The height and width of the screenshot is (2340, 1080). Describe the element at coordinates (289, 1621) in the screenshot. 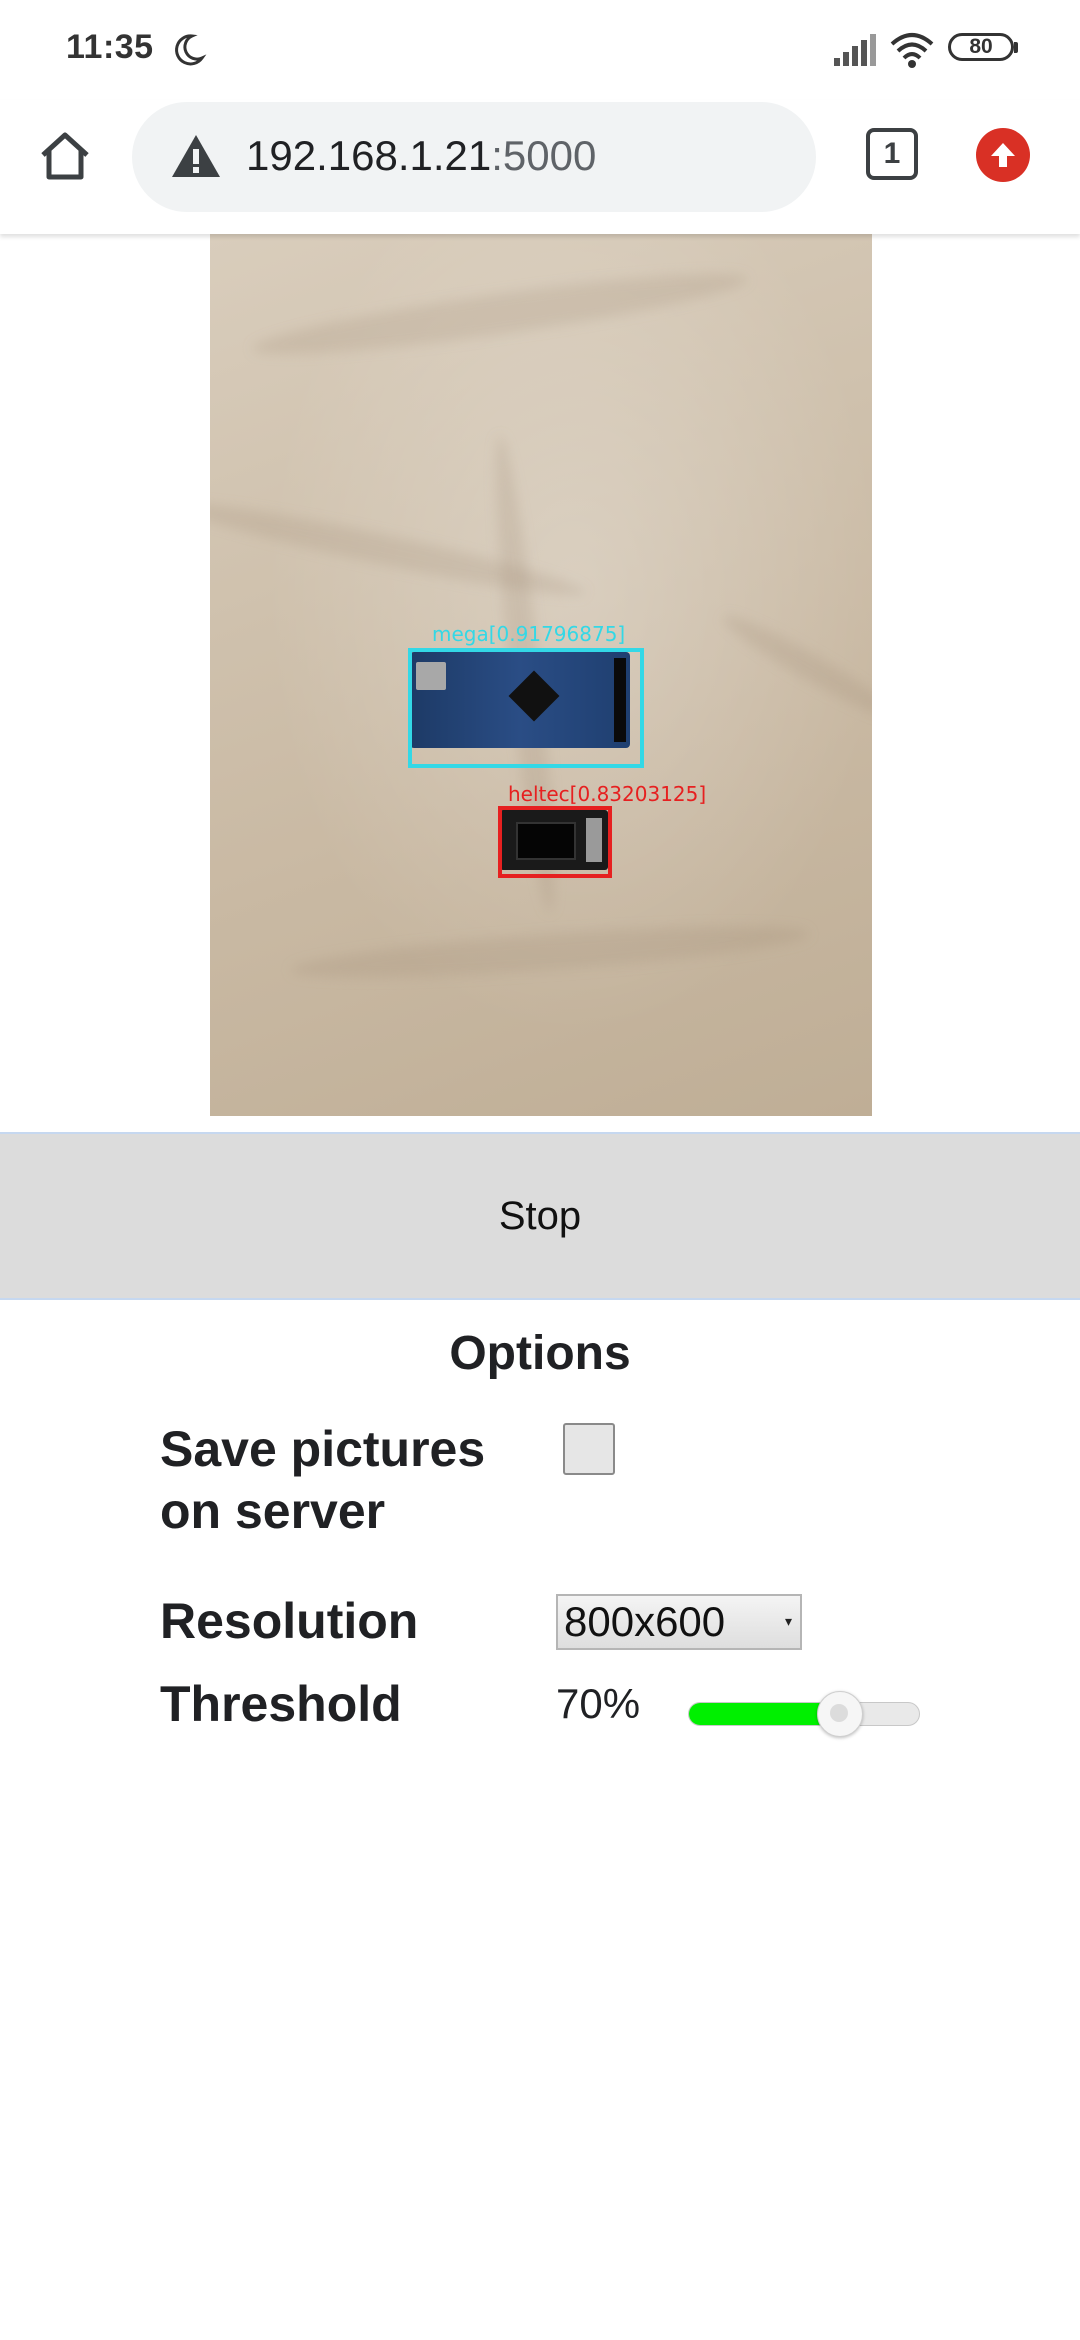

I see `resolution-label: Resolution` at that location.